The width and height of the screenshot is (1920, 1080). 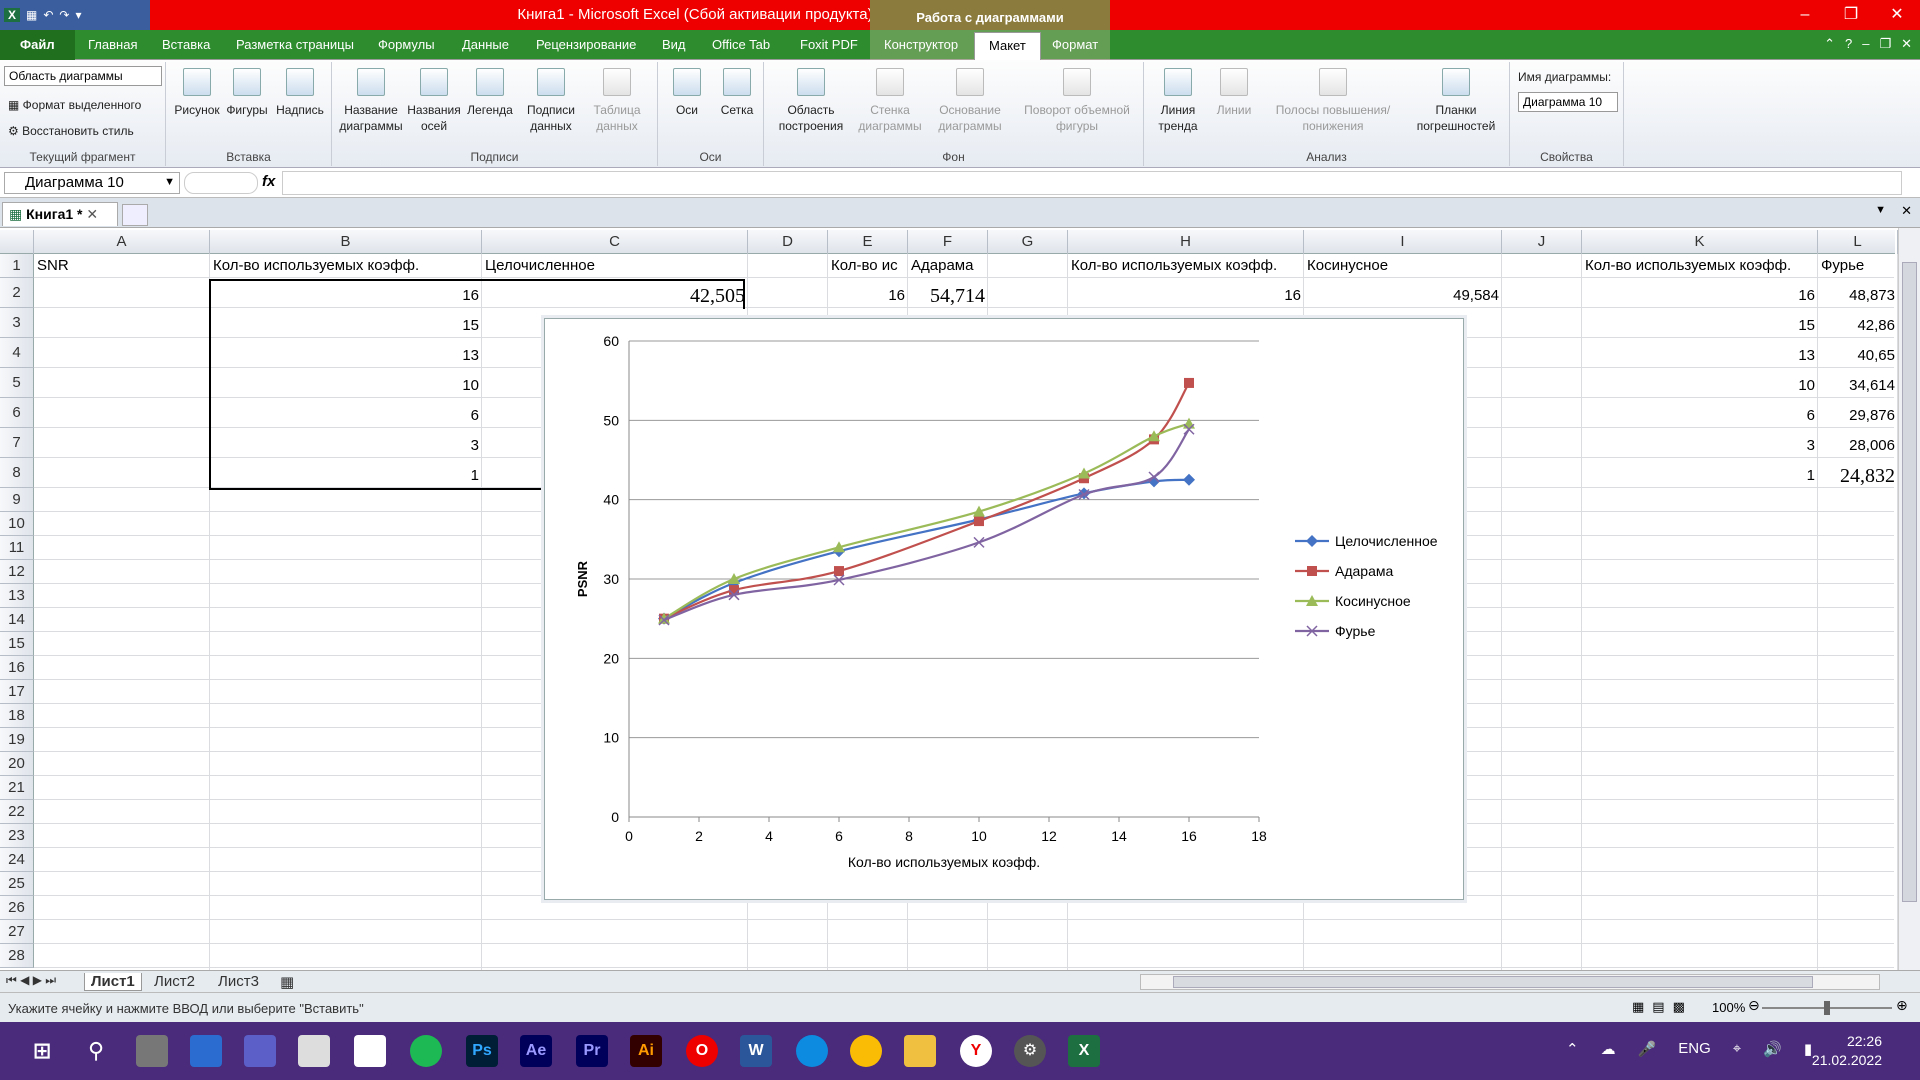 What do you see at coordinates (1092, 183) in the screenshot?
I see `formula-input` at bounding box center [1092, 183].